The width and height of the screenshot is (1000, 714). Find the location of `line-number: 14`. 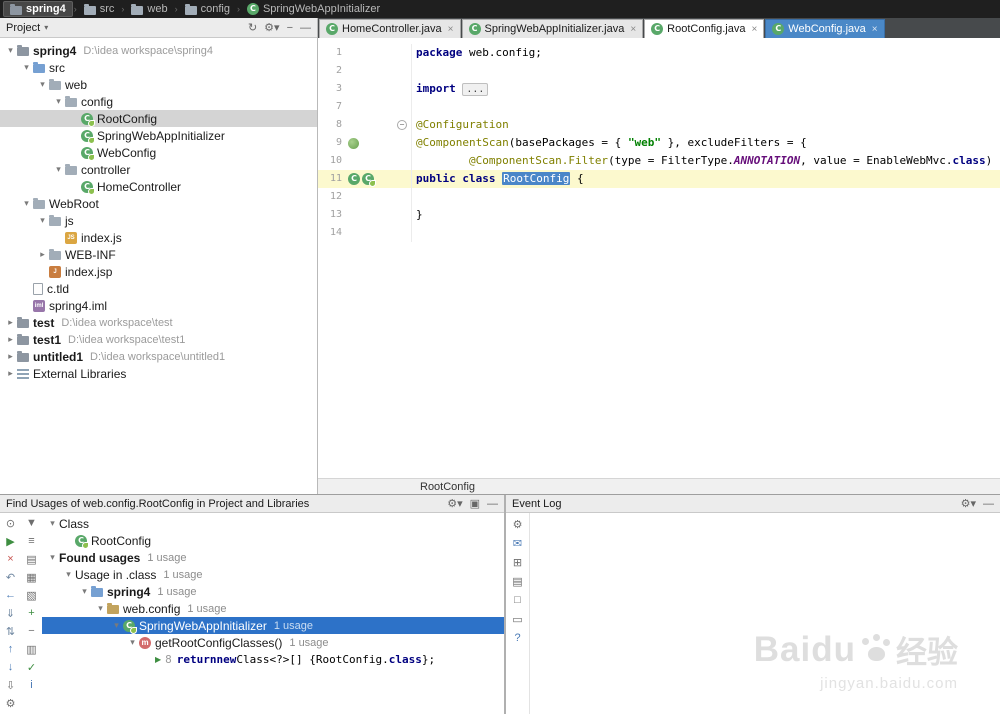

line-number: 14 is located at coordinates (330, 233).